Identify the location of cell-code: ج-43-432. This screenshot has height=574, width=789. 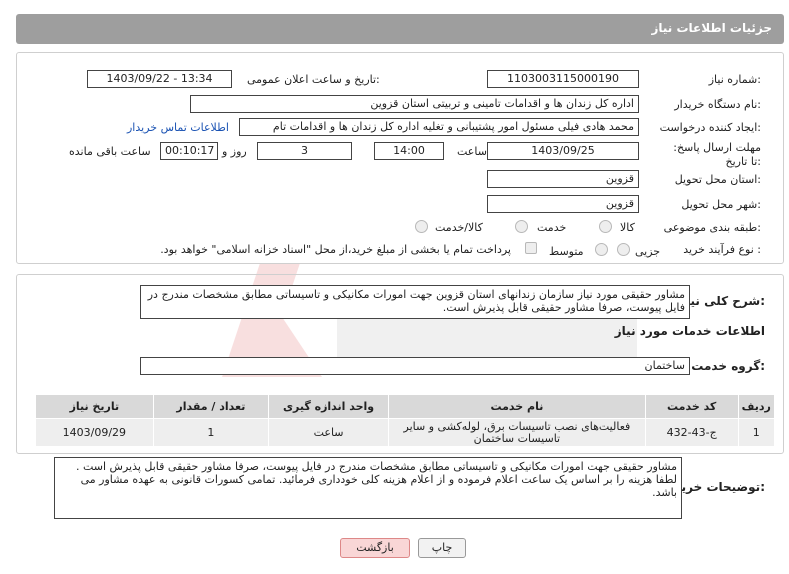
(691, 432).